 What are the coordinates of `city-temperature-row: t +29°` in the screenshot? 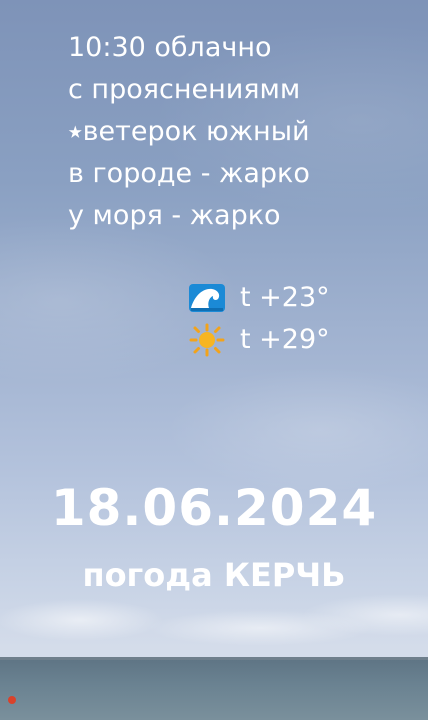 It's located at (259, 340).